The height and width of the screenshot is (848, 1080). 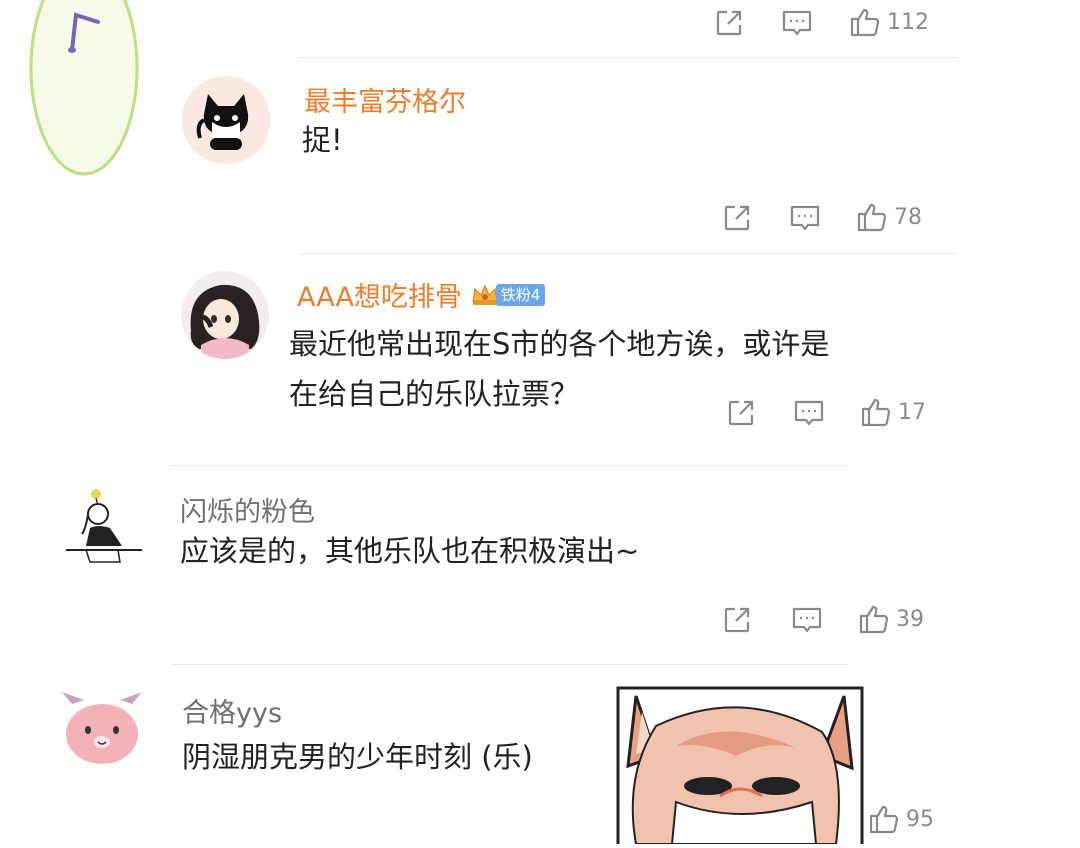 I want to click on like-button: 95, so click(x=901, y=819).